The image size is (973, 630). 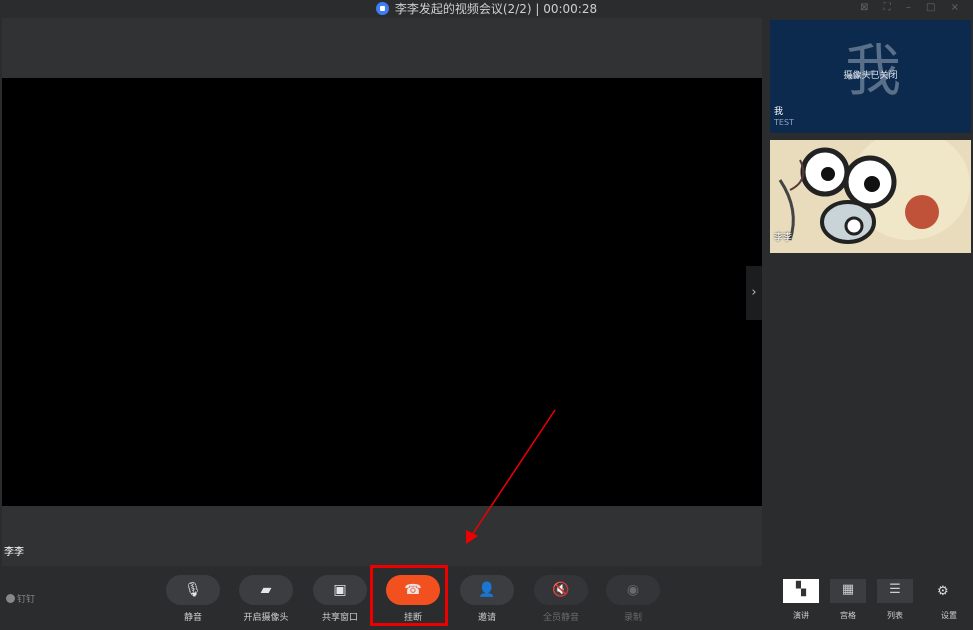 I want to click on camera-off-status: 摄像头已关闭, so click(x=870, y=76).